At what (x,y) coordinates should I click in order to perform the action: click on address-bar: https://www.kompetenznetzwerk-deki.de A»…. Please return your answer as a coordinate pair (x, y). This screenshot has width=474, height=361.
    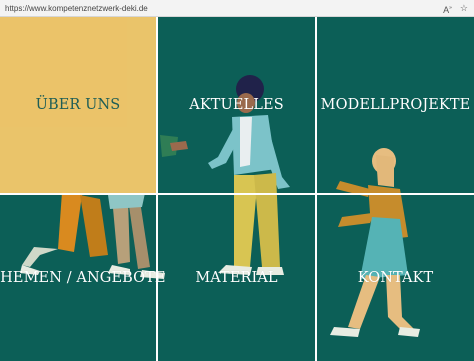
    Looking at the image, I should click on (237, 8).